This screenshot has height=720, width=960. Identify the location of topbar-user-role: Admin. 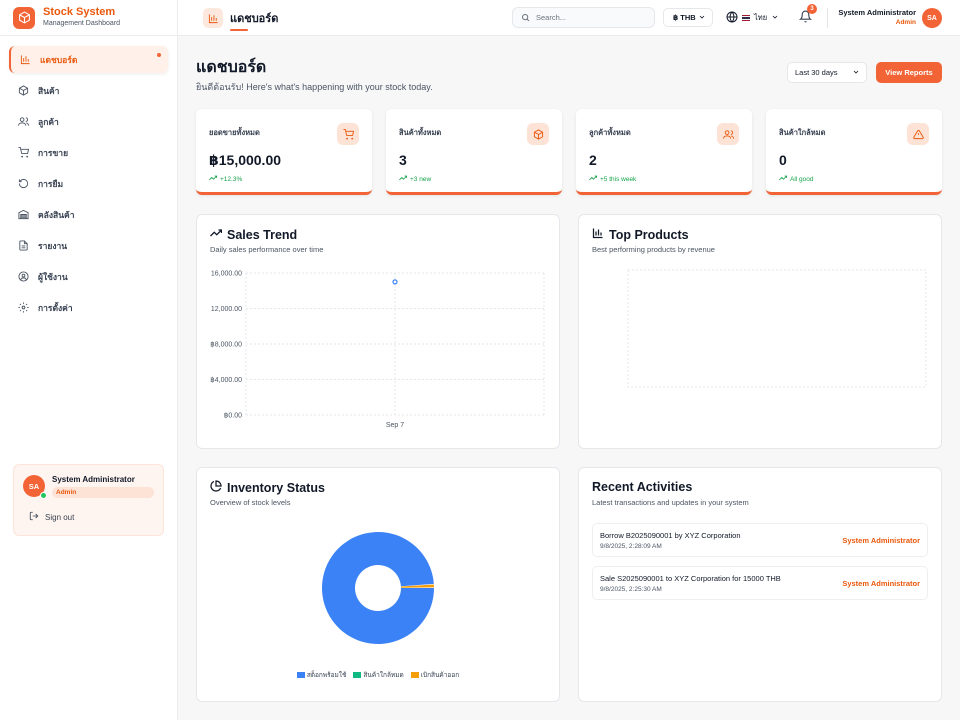
(905, 22).